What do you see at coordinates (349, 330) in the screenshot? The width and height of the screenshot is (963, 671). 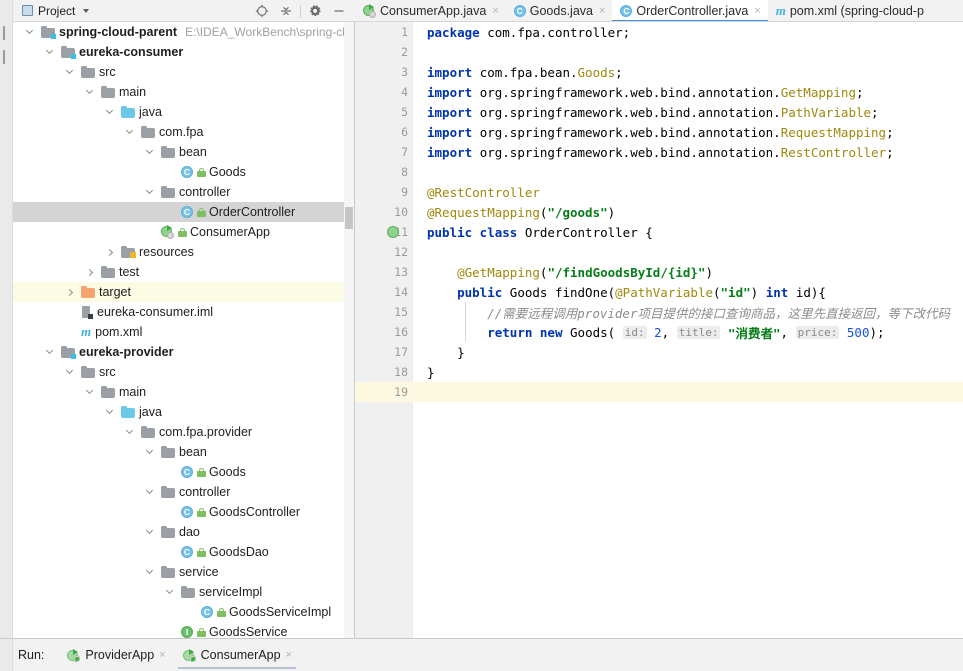 I see `tree-vertical-scrollbar` at bounding box center [349, 330].